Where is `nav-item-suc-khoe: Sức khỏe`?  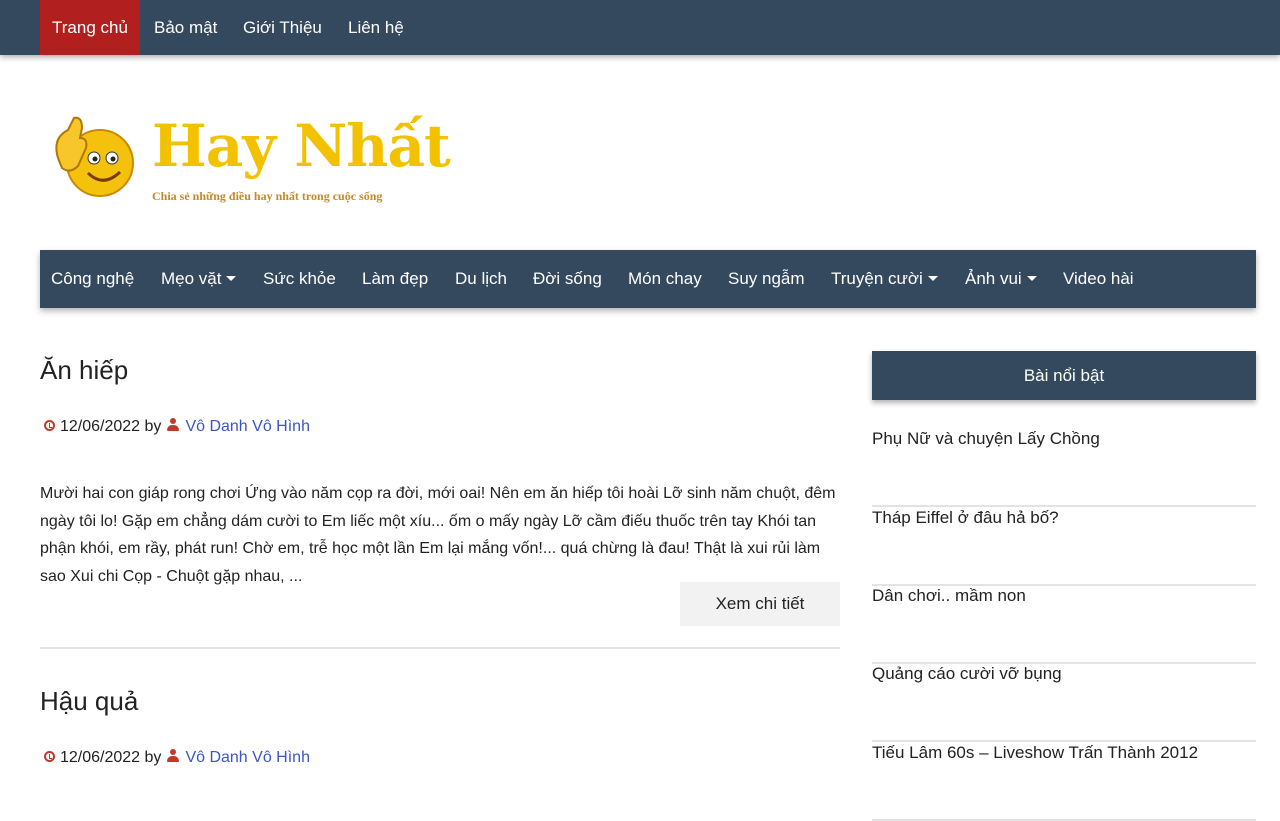 nav-item-suc-khoe: Sức khỏe is located at coordinates (299, 279).